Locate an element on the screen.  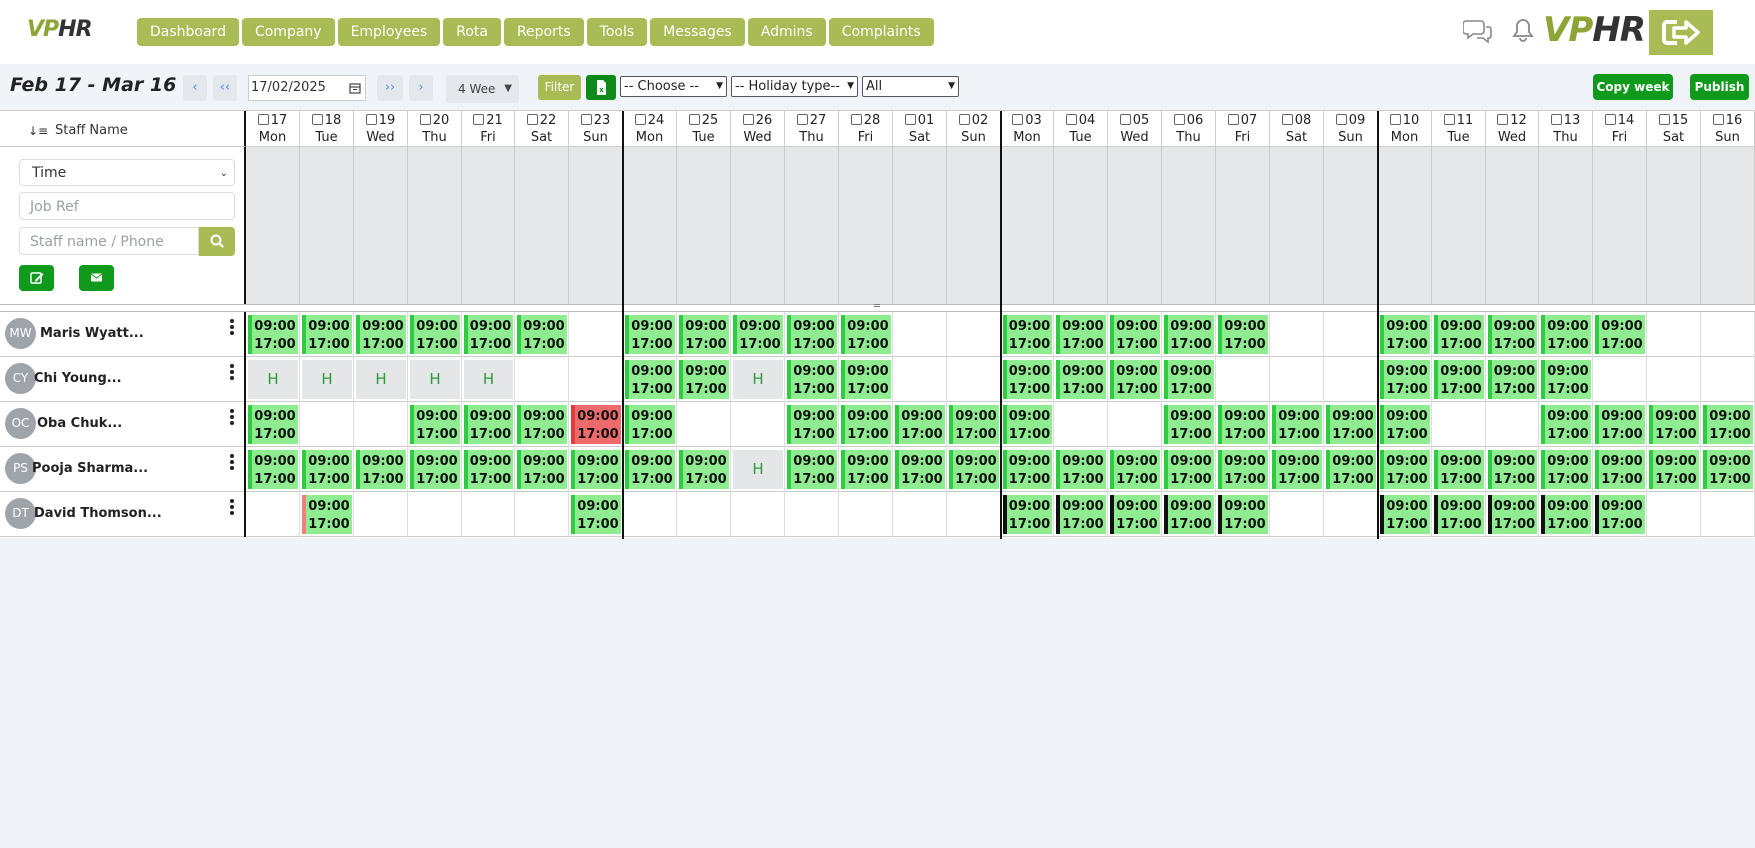
nav-dashboard-button: Dashboard is located at coordinates (188, 32).